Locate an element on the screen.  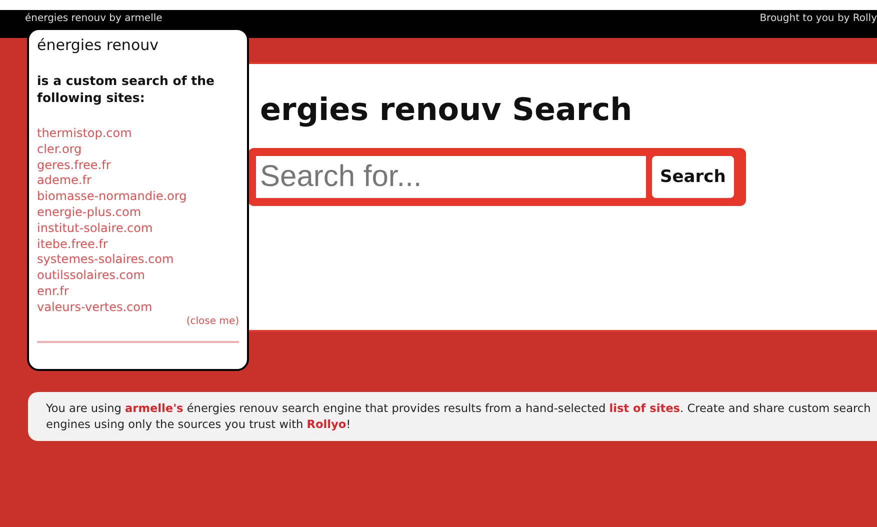
site-link: cler.org is located at coordinates (138, 150).